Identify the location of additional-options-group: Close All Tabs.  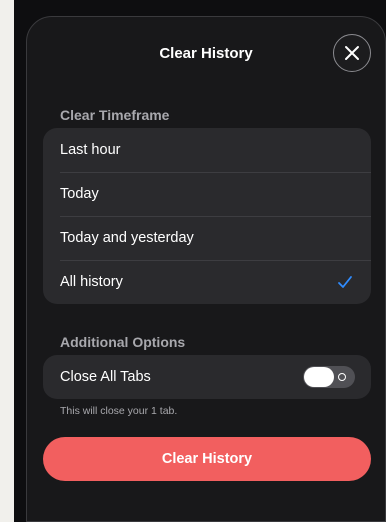
(207, 377).